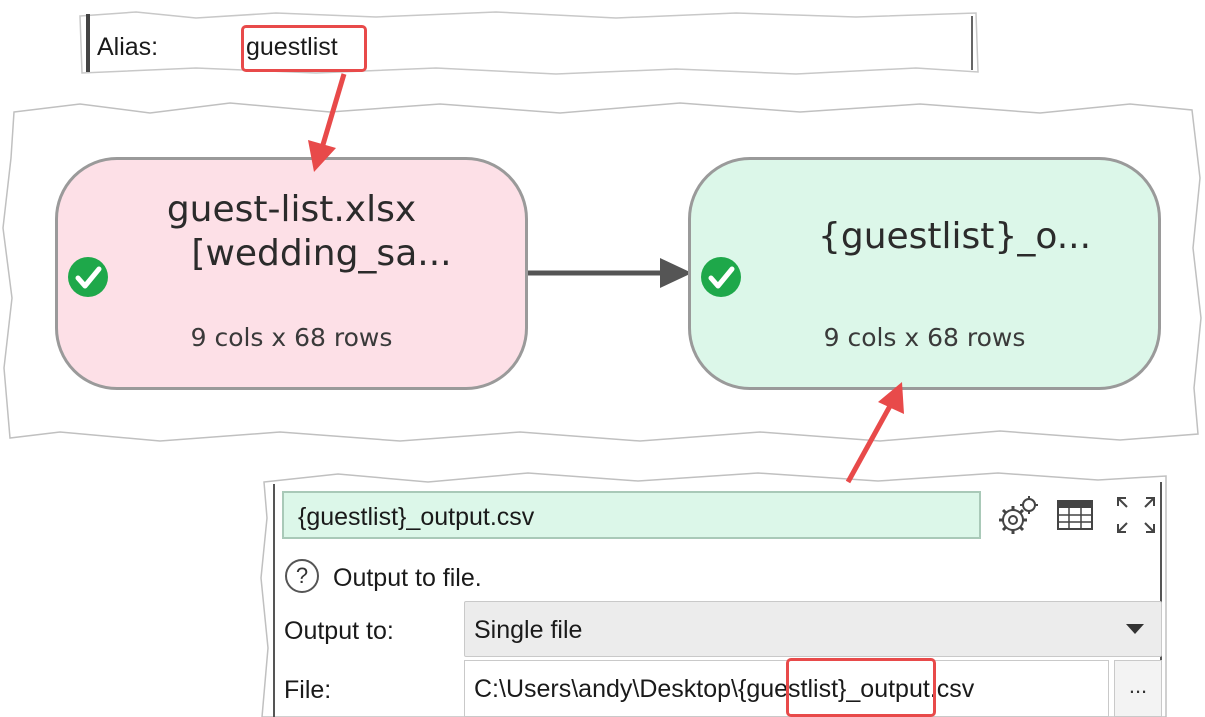 Image resolution: width=1205 pixels, height=717 pixels. I want to click on alias-strip-edge, so click(529, 43).